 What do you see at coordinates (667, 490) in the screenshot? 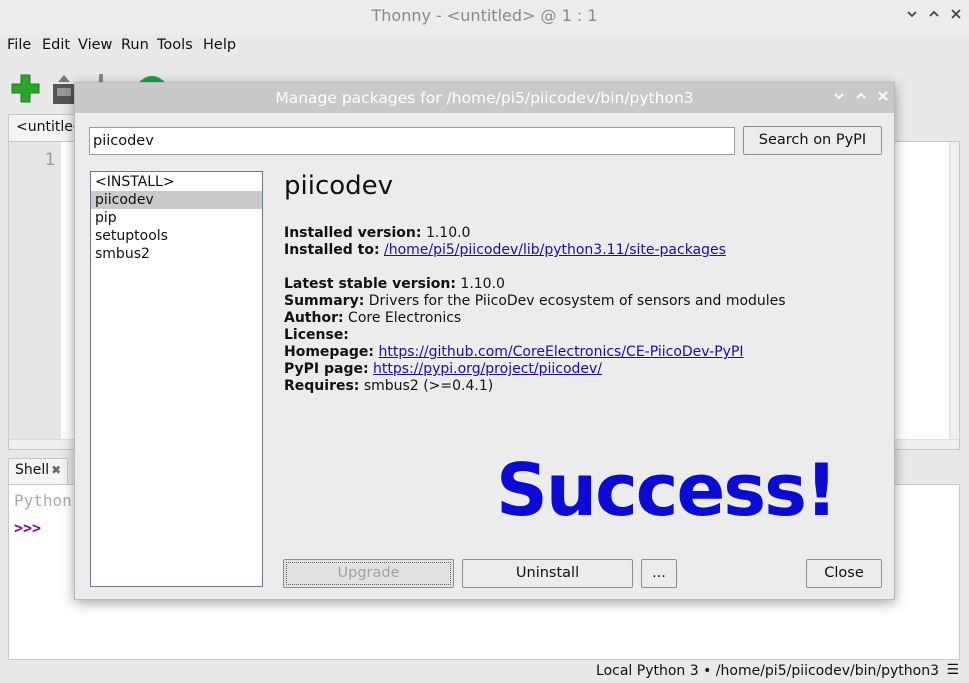
I see `success-overlay-text: Success!` at bounding box center [667, 490].